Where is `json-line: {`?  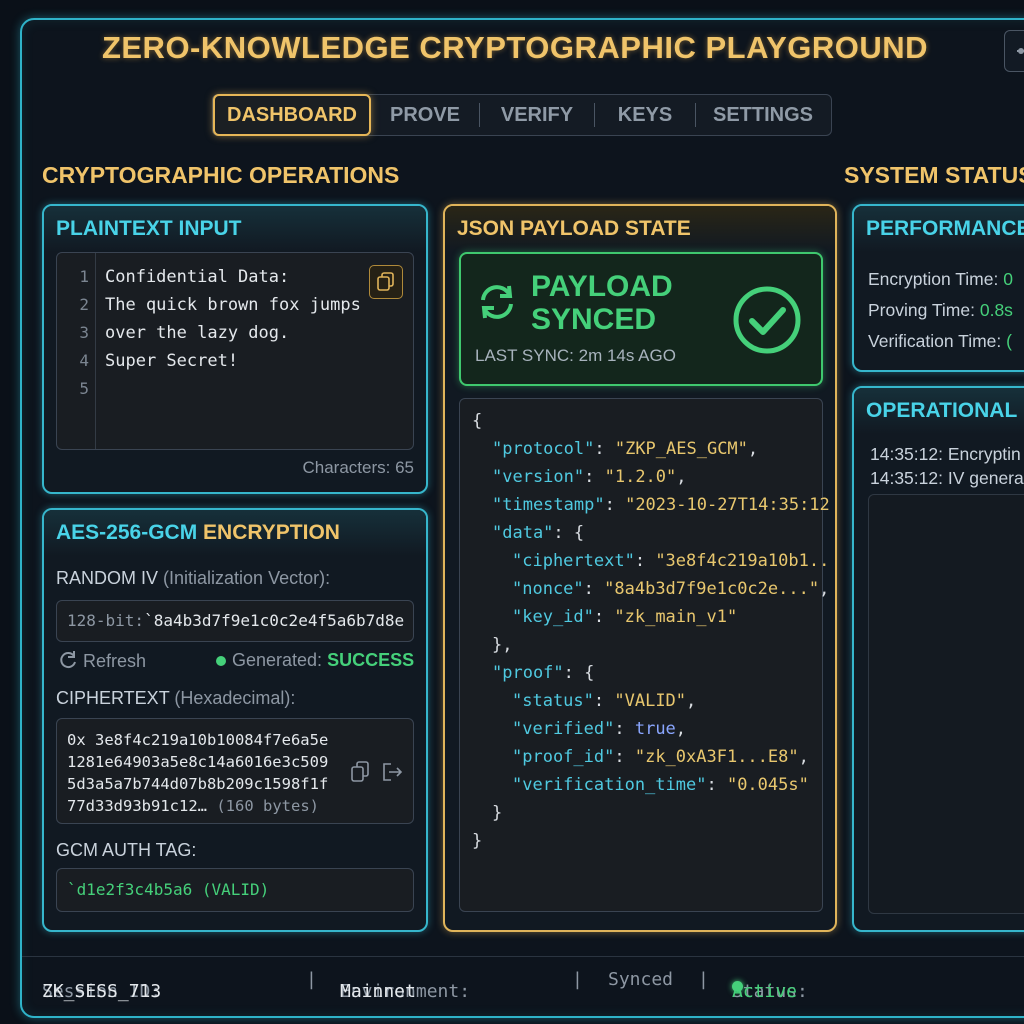 json-line: { is located at coordinates (477, 421).